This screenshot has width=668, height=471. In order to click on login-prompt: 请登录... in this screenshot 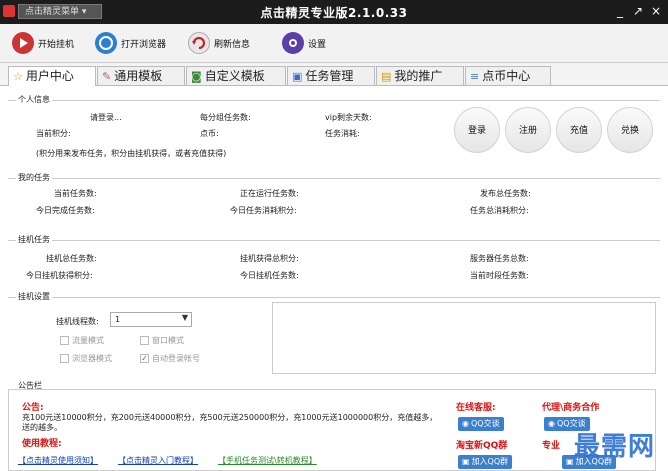, I will do `click(106, 117)`.